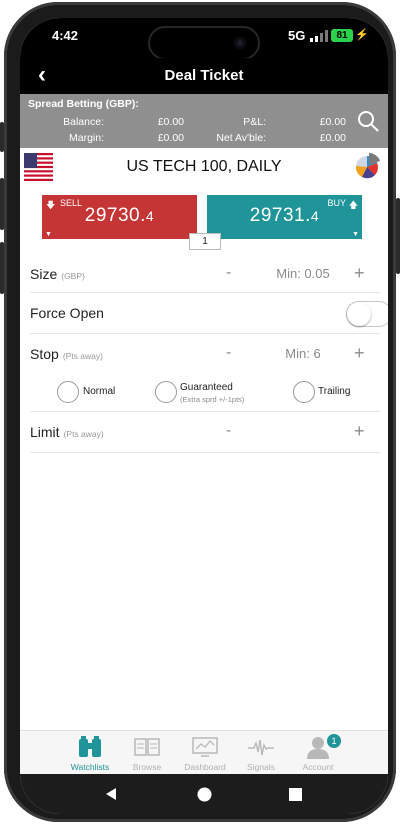  What do you see at coordinates (68, 392) in the screenshot?
I see `stop-normal-radio` at bounding box center [68, 392].